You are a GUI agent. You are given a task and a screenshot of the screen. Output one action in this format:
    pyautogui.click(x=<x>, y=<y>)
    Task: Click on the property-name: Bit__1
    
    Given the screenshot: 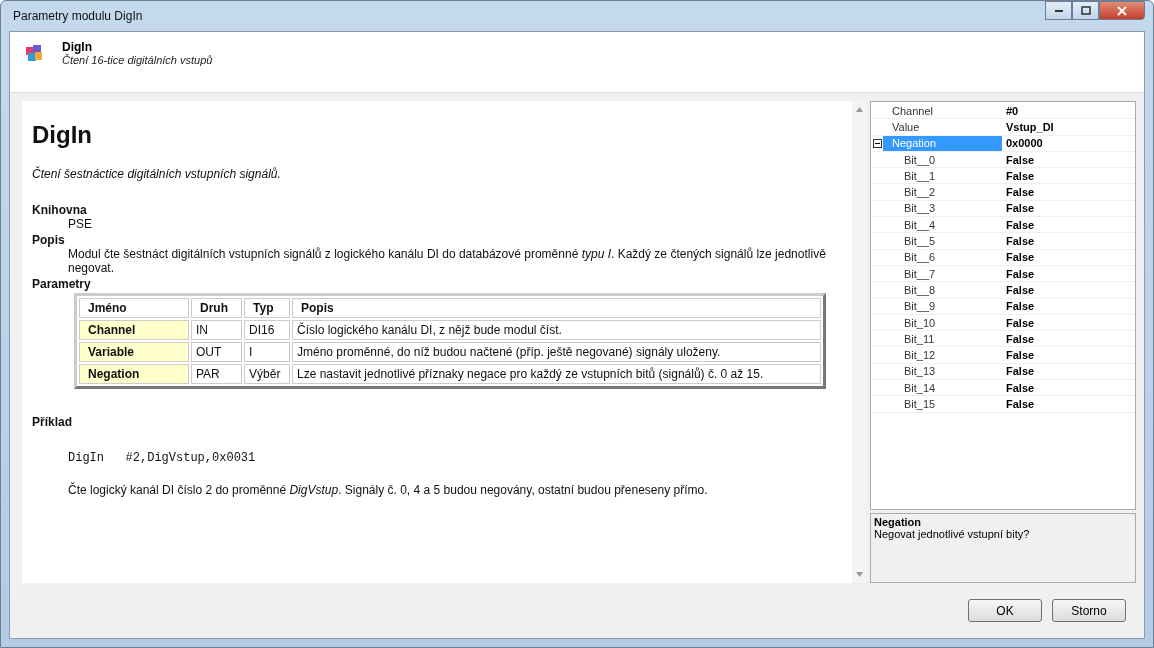 What is the action you would take?
    pyautogui.click(x=942, y=176)
    